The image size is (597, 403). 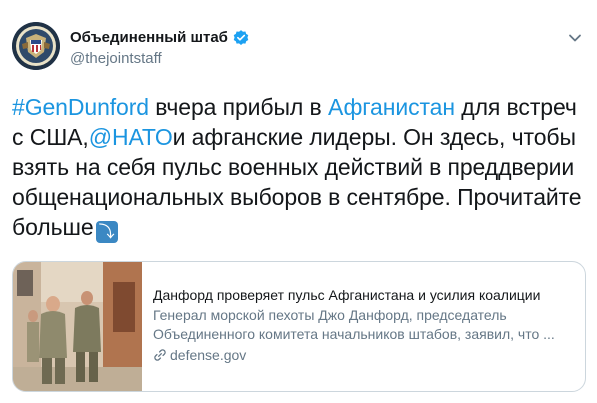 I want to click on verified-badge-icon, so click(x=241, y=38).